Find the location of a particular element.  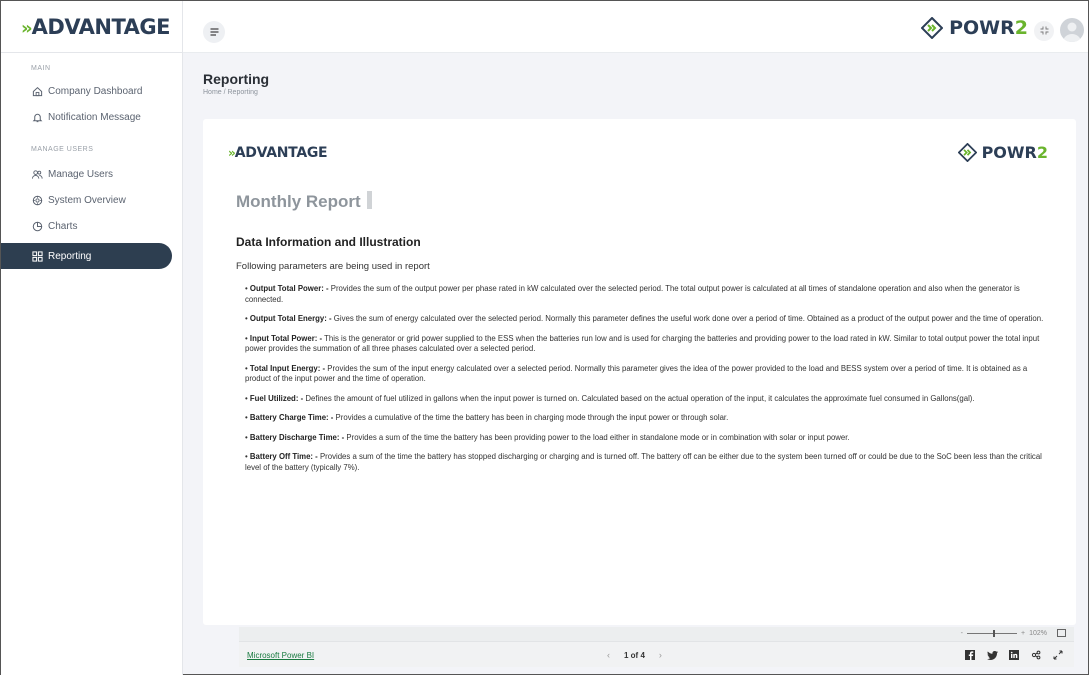

bell-icon is located at coordinates (37, 117).